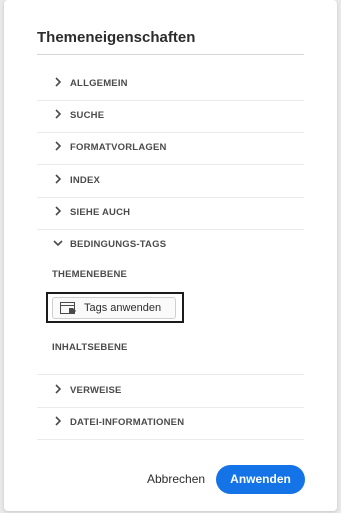 The height and width of the screenshot is (513, 341). I want to click on topic-level-label: THEMENEBENE, so click(90, 274).